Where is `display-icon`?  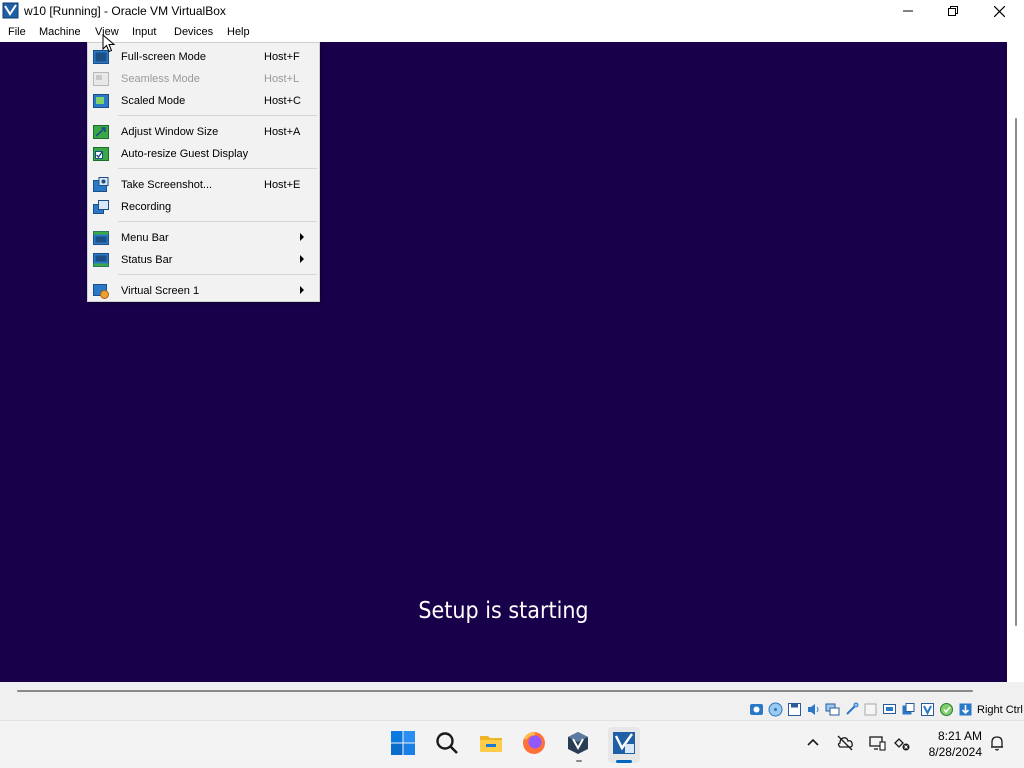
display-icon is located at coordinates (889, 709).